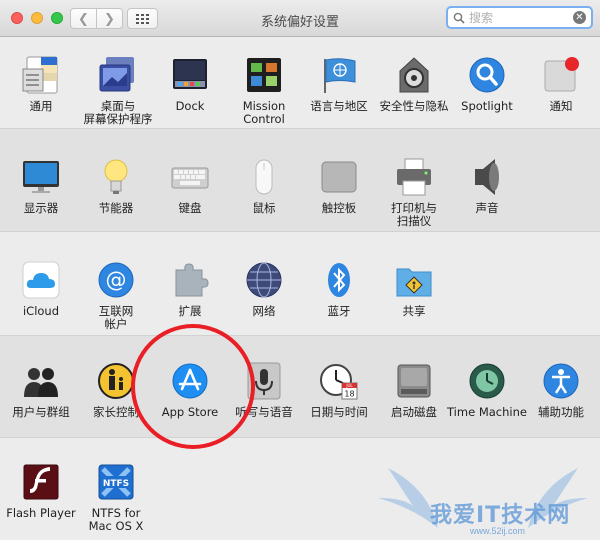 The width and height of the screenshot is (600, 540). Describe the element at coordinates (190, 74) in the screenshot. I see `dock-icon` at that location.